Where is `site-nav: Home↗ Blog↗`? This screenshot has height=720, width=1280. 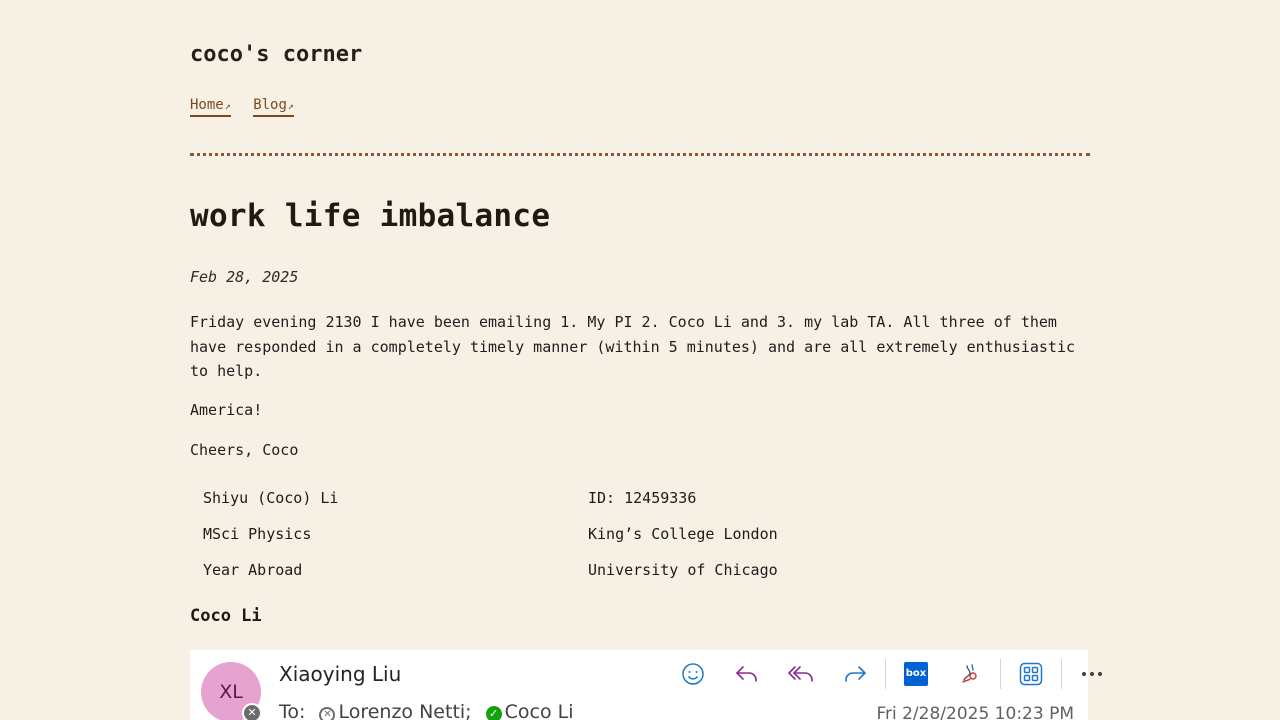
site-nav: Home↗ Blog↗ is located at coordinates (249, 107).